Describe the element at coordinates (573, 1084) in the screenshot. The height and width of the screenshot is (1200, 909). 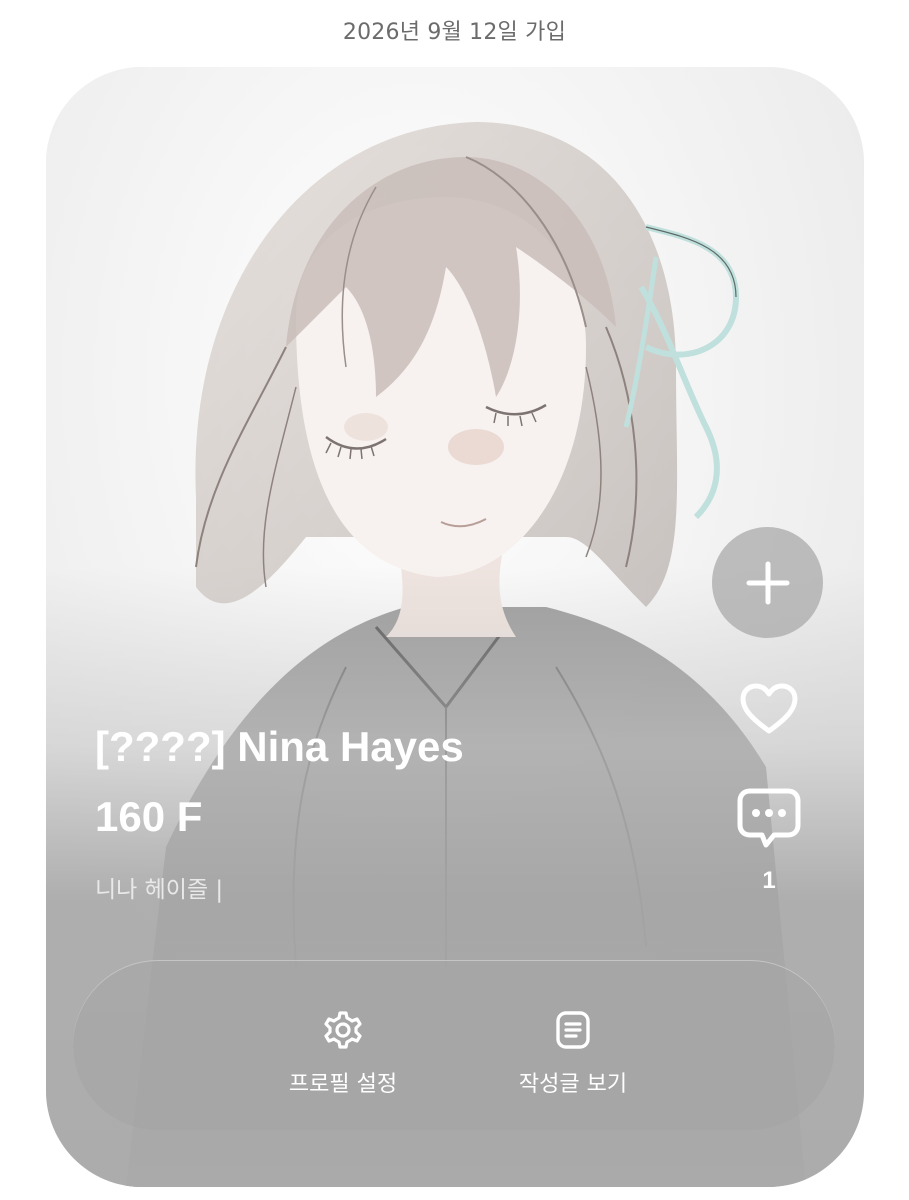
I see `view-posts-label: 작성글 보기` at that location.